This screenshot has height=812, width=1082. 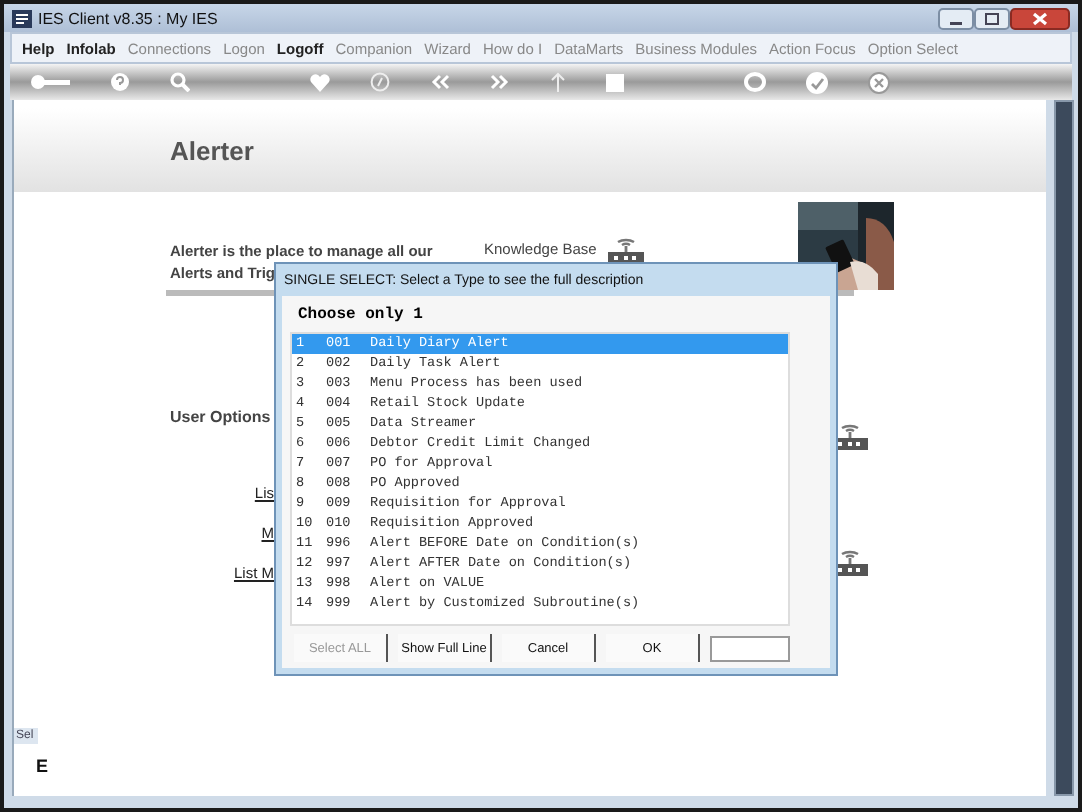 I want to click on help-icon, so click(x=120, y=82).